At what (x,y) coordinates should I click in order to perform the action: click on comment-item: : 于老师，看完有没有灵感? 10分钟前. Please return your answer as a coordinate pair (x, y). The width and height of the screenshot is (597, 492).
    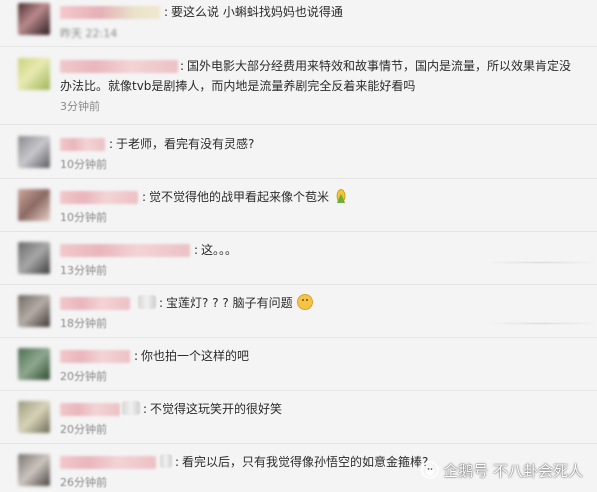
    Looking at the image, I should click on (298, 152).